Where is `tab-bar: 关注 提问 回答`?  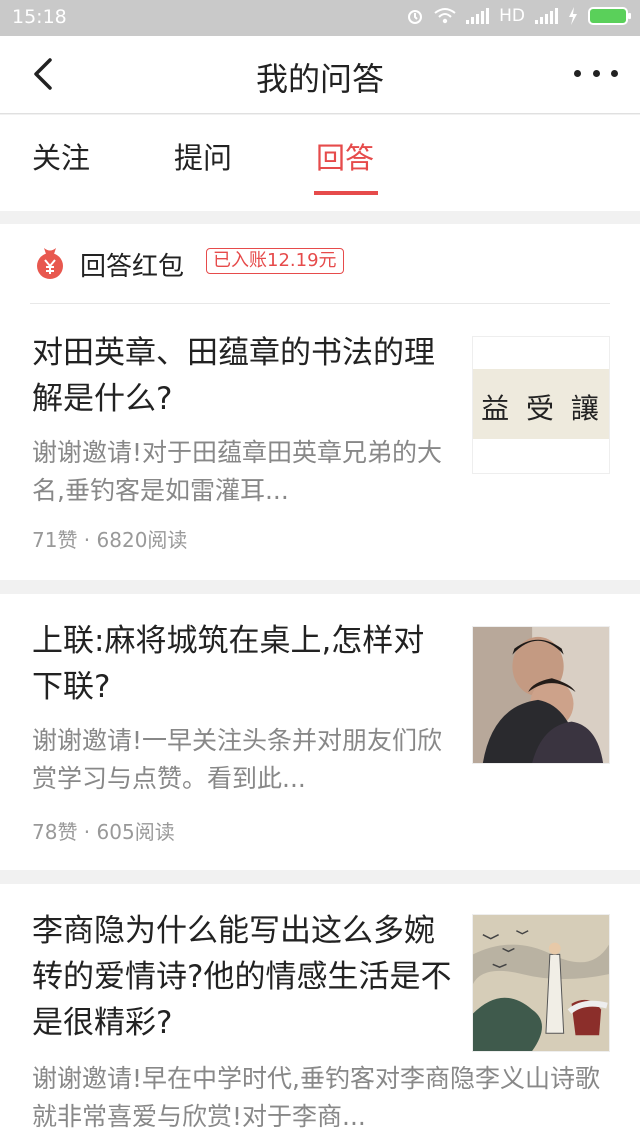
tab-bar: 关注 提问 回答 is located at coordinates (320, 163).